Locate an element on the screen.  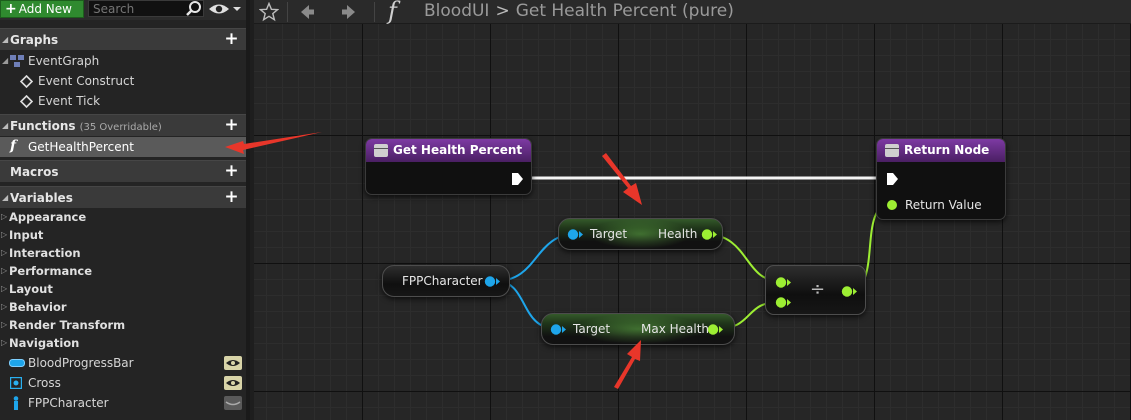
annotation-arrow-function is located at coordinates (273, 143).